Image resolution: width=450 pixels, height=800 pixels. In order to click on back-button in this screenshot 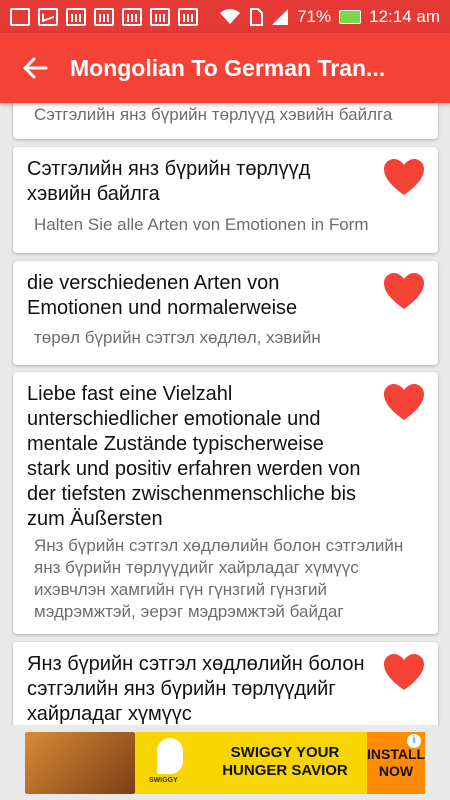, I will do `click(35, 68)`.